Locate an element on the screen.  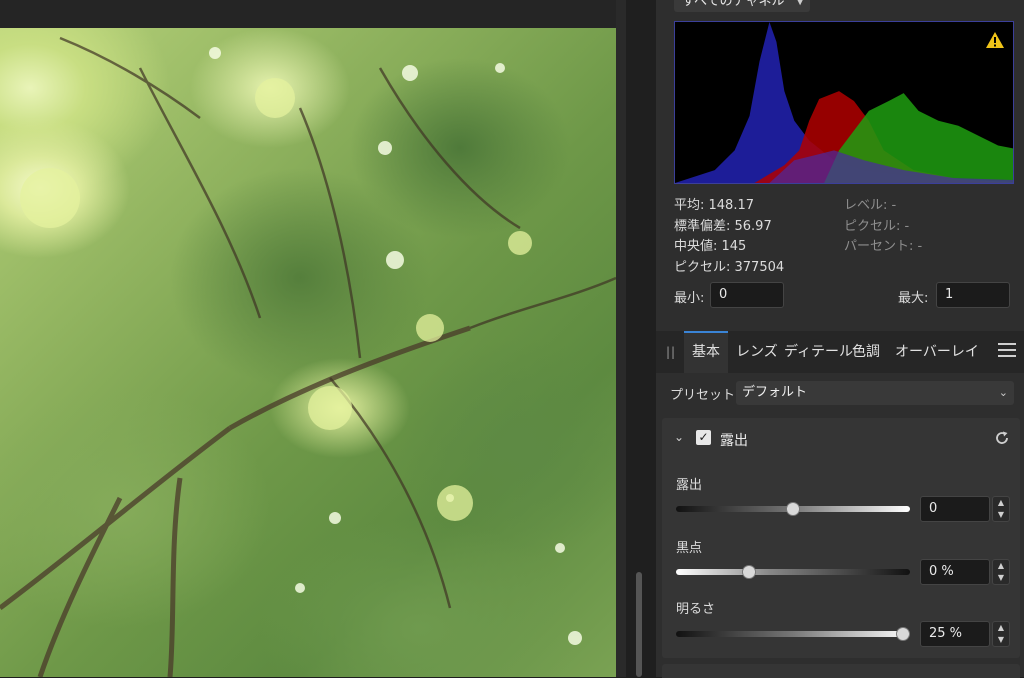
black-point-value-field: 0 % is located at coordinates (955, 572).